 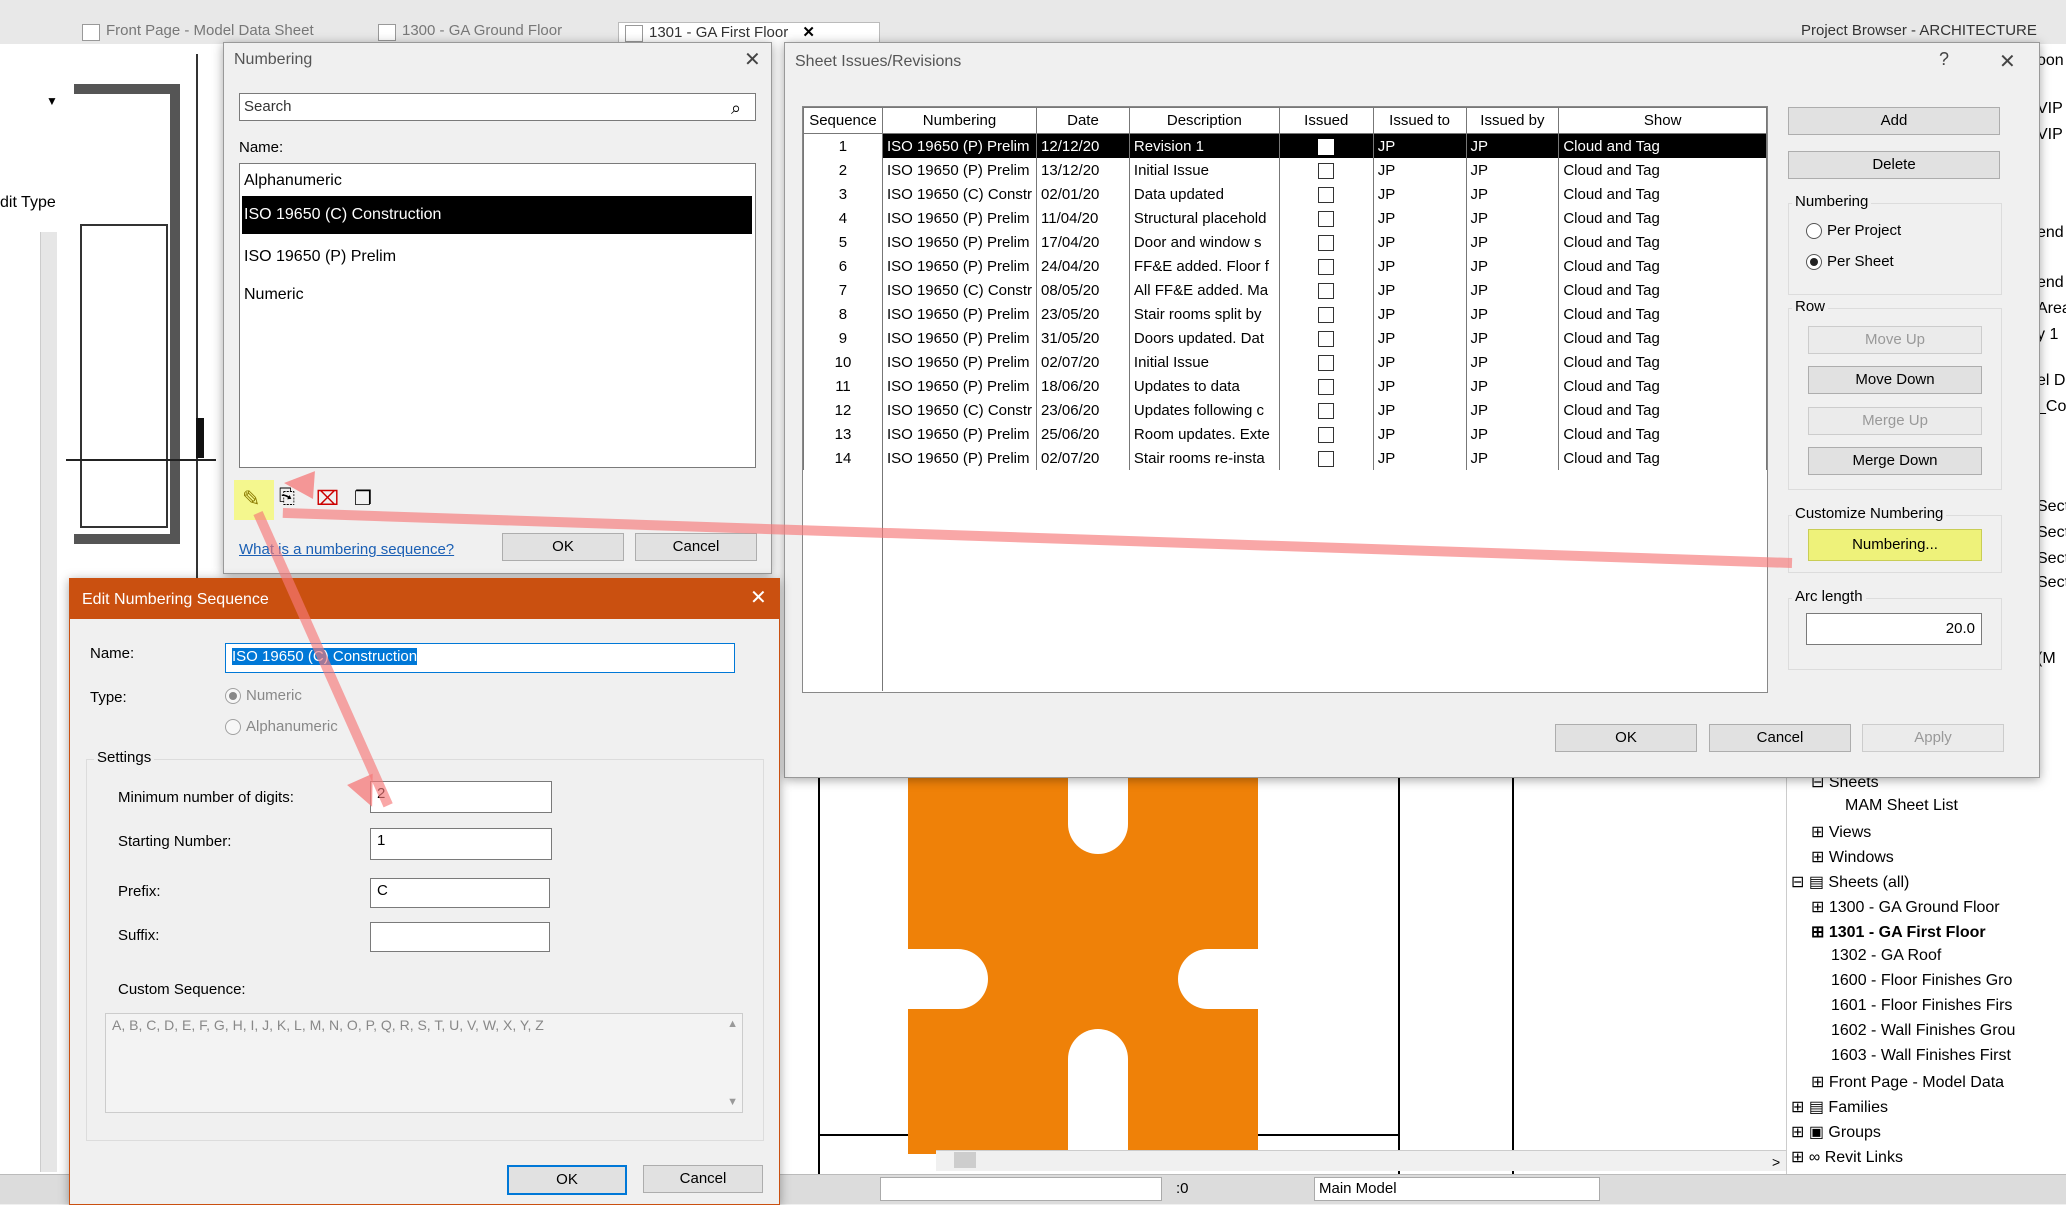 What do you see at coordinates (1847, 1157) in the screenshot?
I see `tree-item-revit-links: ⊞ ∞ Revit Links` at bounding box center [1847, 1157].